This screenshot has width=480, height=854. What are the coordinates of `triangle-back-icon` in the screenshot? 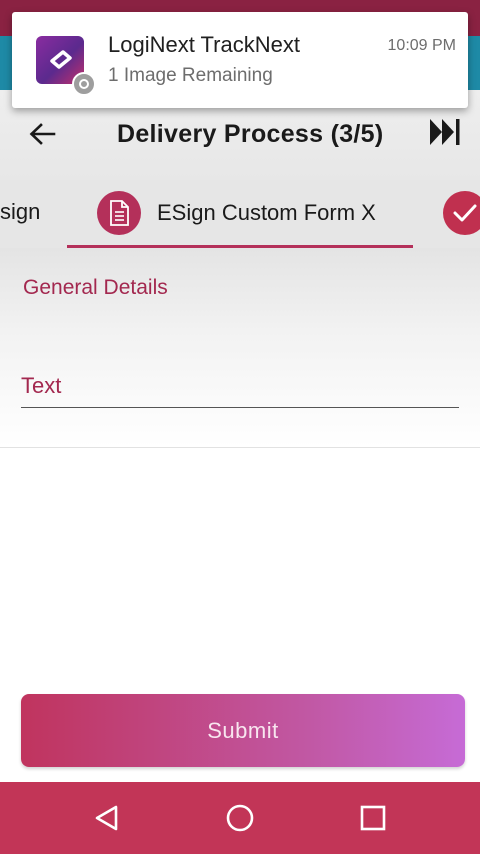 It's located at (106, 818).